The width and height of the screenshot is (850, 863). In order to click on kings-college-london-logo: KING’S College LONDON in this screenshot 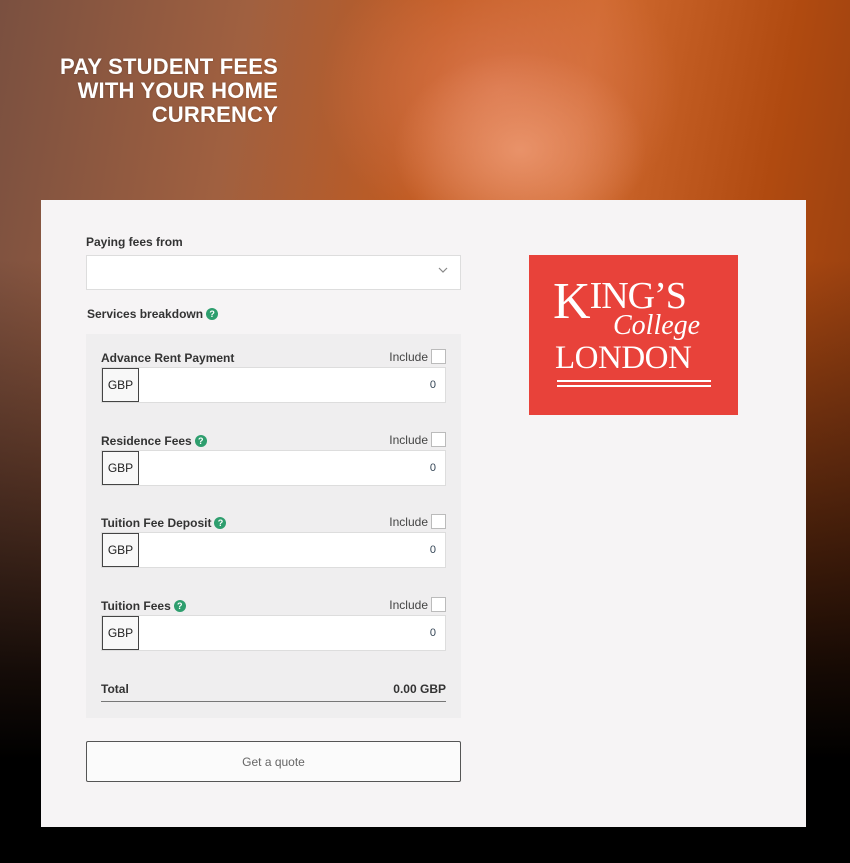, I will do `click(633, 335)`.